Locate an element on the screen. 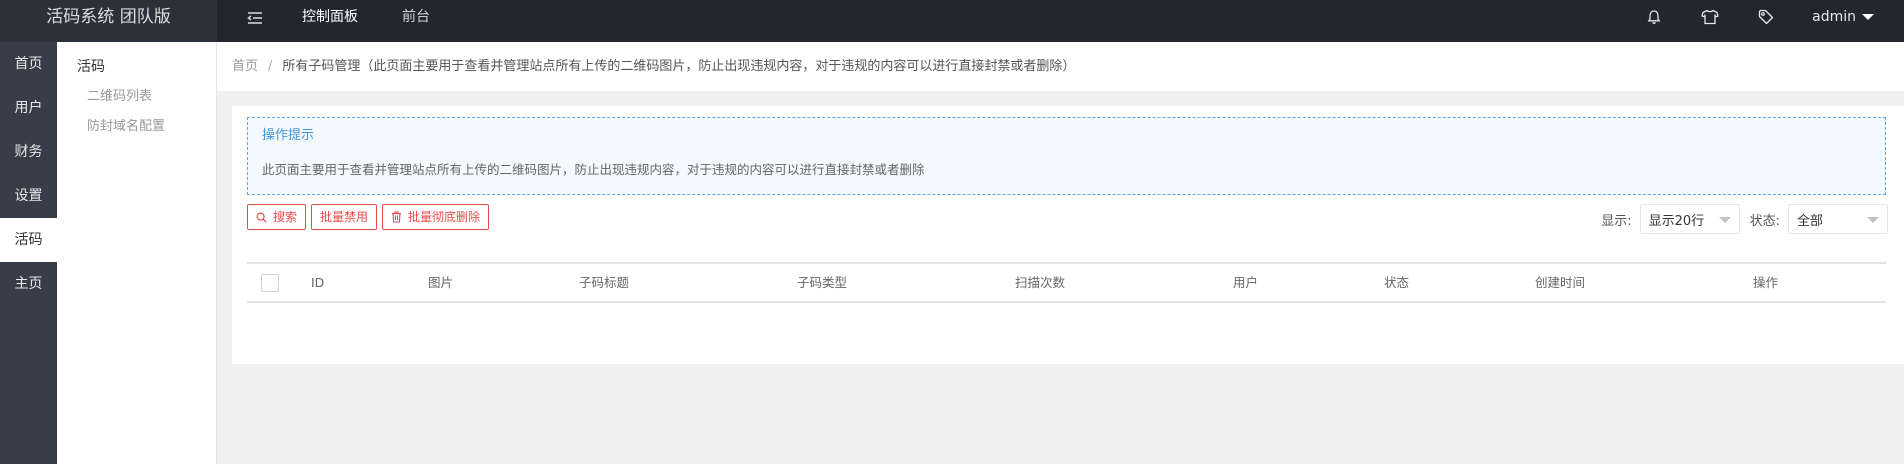 The height and width of the screenshot is (464, 1904). batch-ban-button: 批量禁用 is located at coordinates (344, 217).